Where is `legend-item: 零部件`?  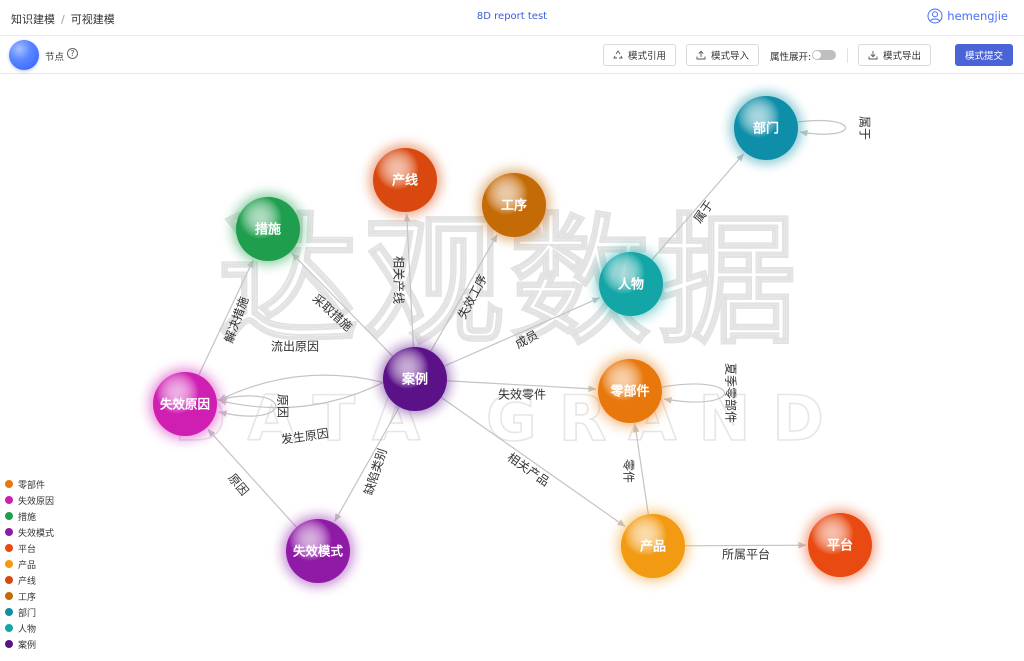 legend-item: 零部件 is located at coordinates (29, 484).